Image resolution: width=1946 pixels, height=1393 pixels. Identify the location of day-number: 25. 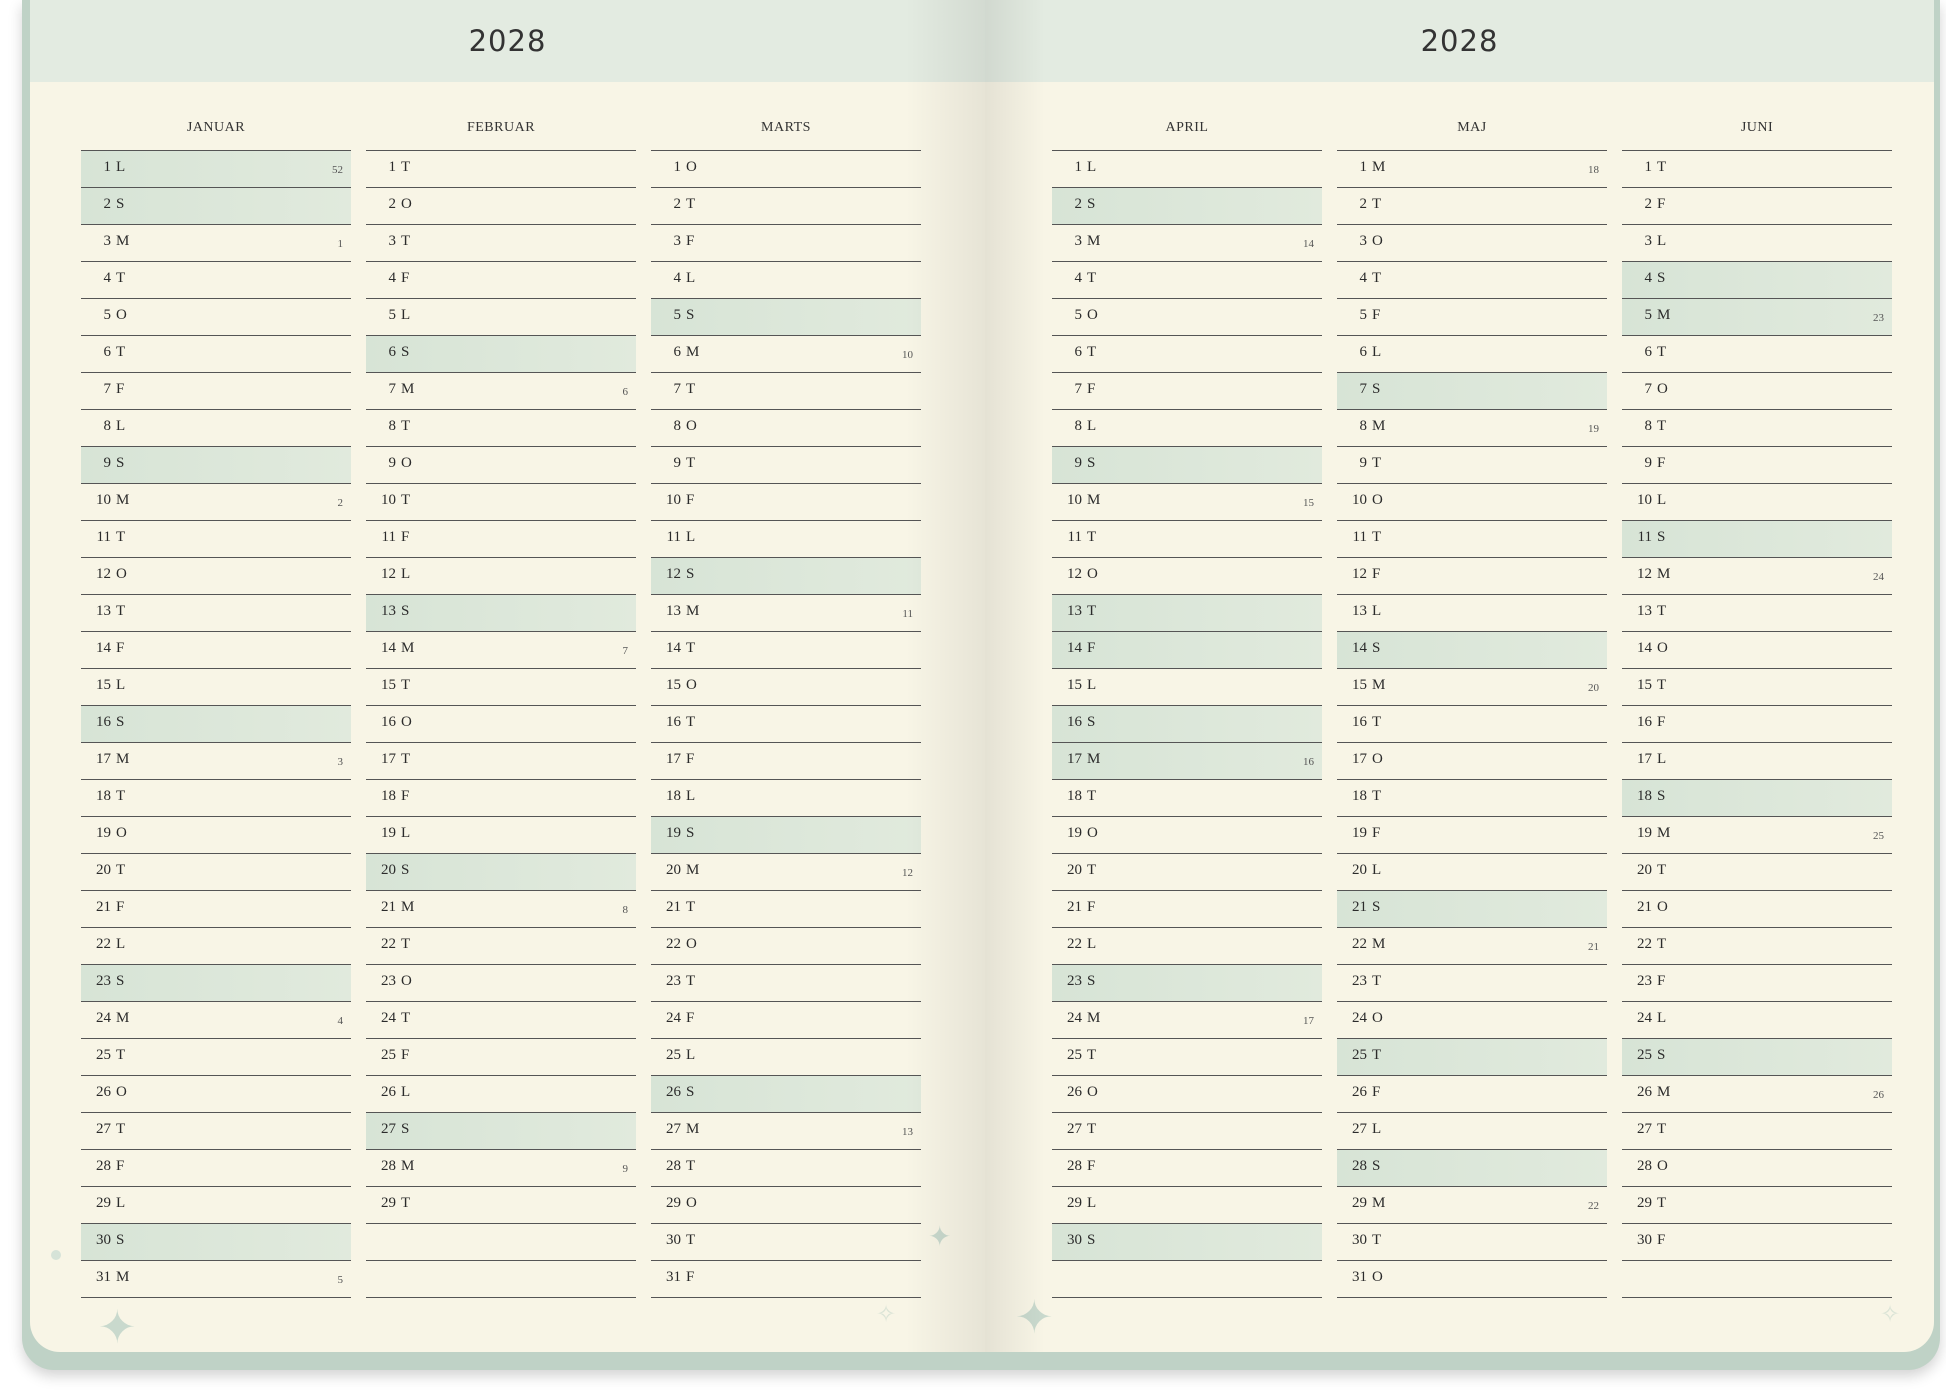
(1074, 1055).